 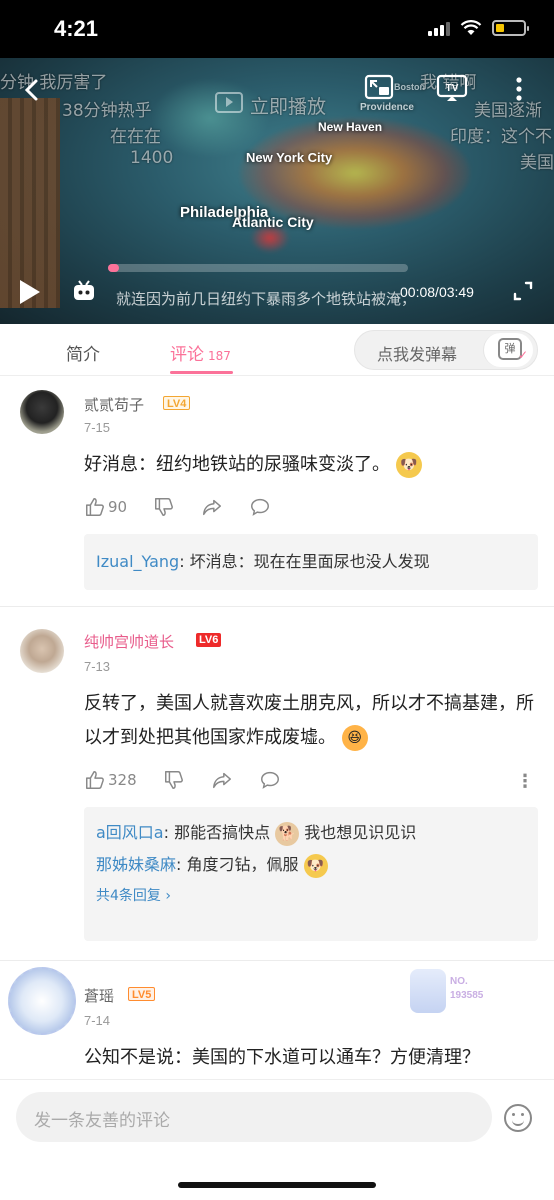 I want to click on svg-text: TV, so click(x=452, y=88).